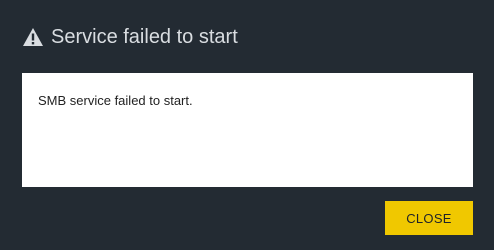 The image size is (494, 250). I want to click on dialog-title: Service failed to start, so click(144, 37).